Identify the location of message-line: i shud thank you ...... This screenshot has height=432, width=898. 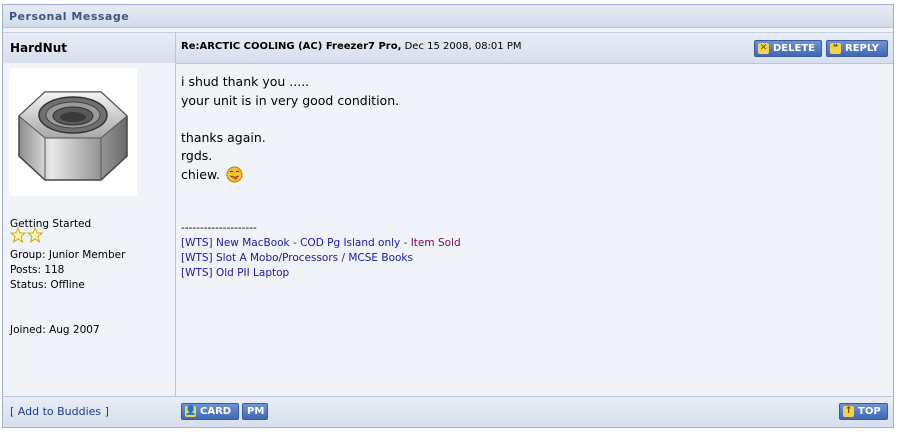
(245, 81).